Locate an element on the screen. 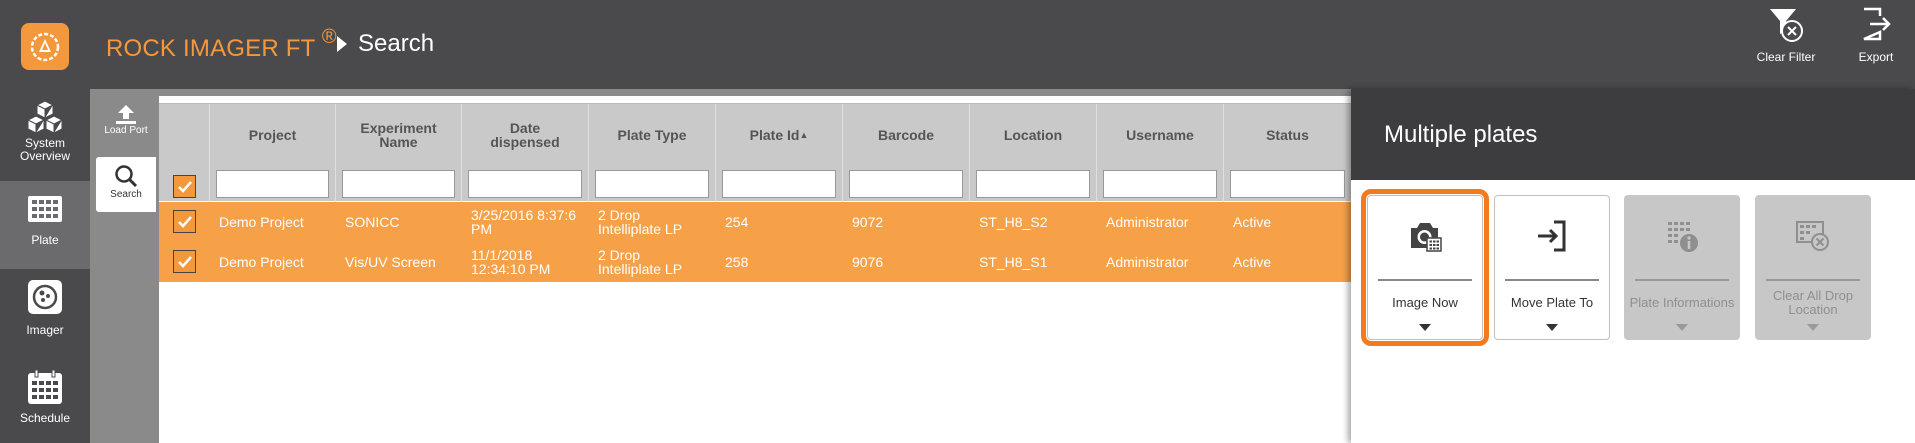  left-navigation: System Overview Plate Imager Schedule is located at coordinates (45, 266).